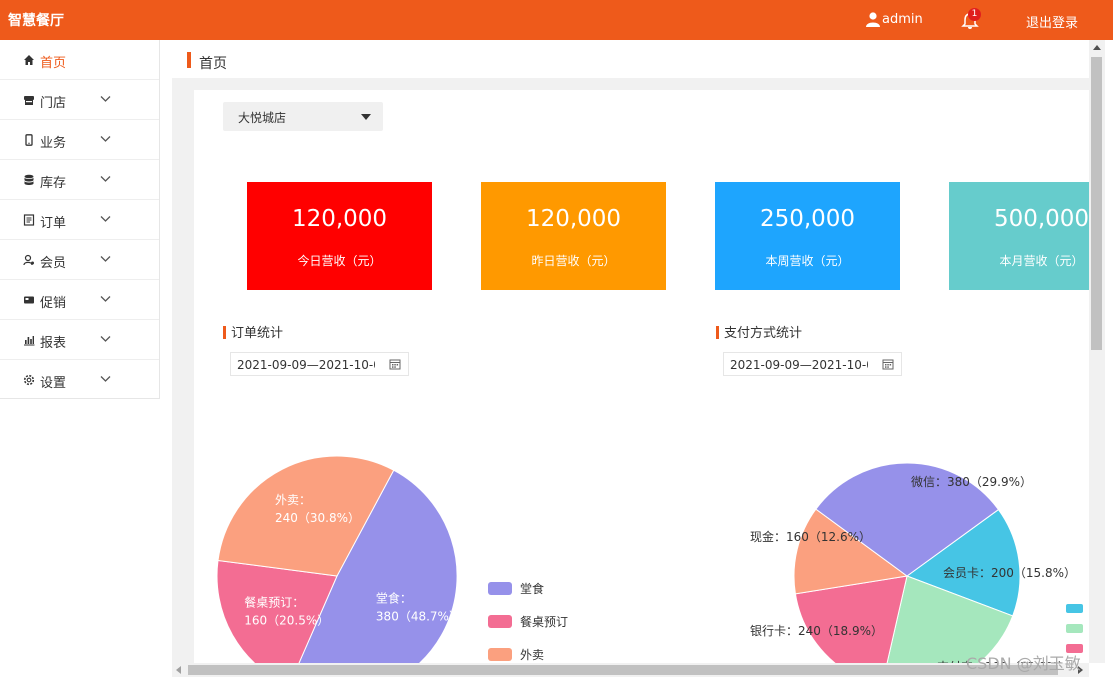 The width and height of the screenshot is (1113, 680). I want to click on slice-value-label: 160（20.5%）, so click(286, 621).